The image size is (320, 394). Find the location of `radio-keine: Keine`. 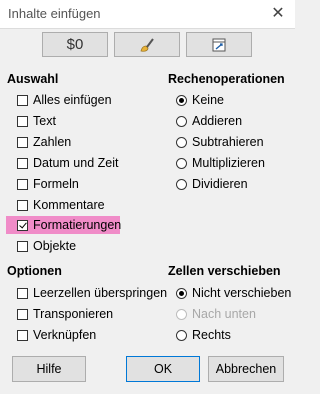

radio-keine: Keine is located at coordinates (200, 100).